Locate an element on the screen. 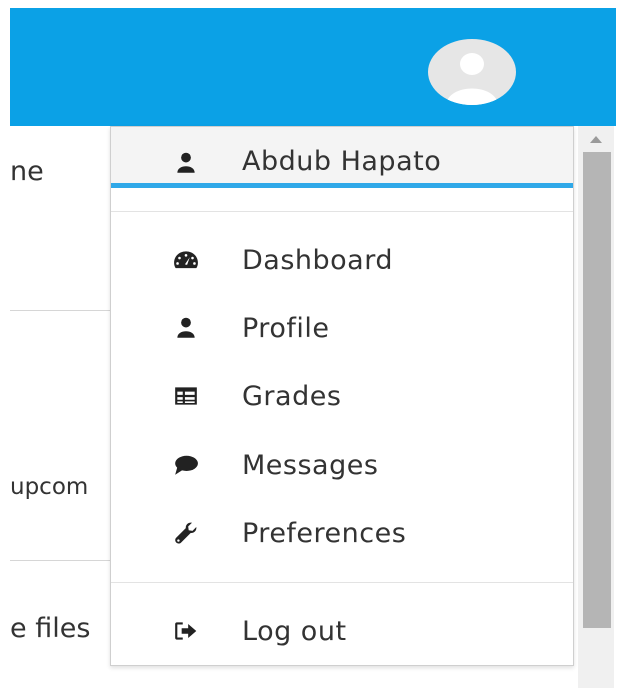 Image resolution: width=620 pixels, height=688 pixels. menu-item-messages: Messages is located at coordinates (342, 465).